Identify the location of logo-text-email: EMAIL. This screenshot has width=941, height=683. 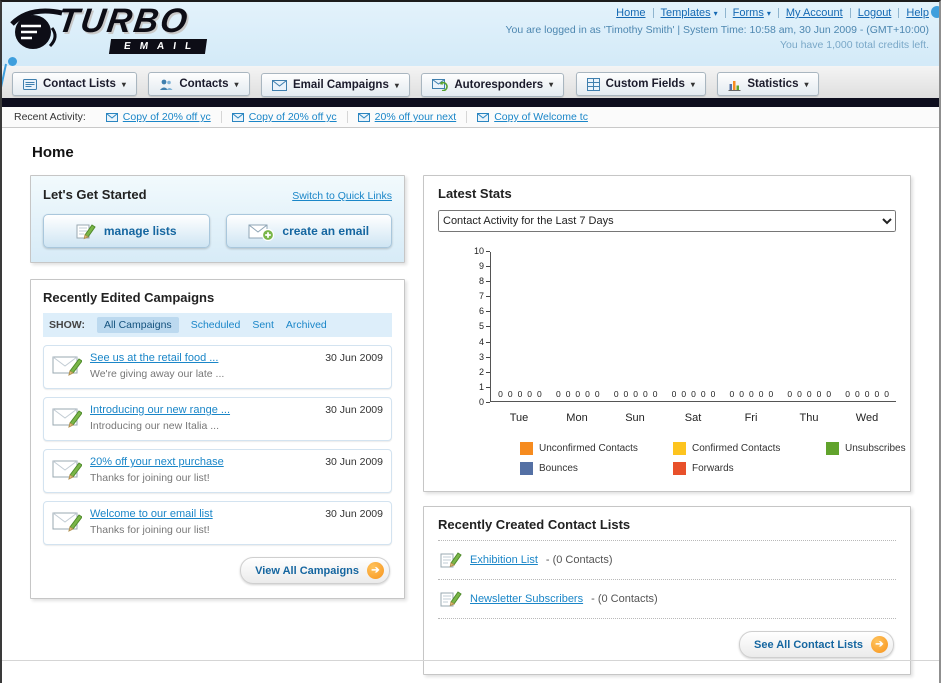
(158, 46).